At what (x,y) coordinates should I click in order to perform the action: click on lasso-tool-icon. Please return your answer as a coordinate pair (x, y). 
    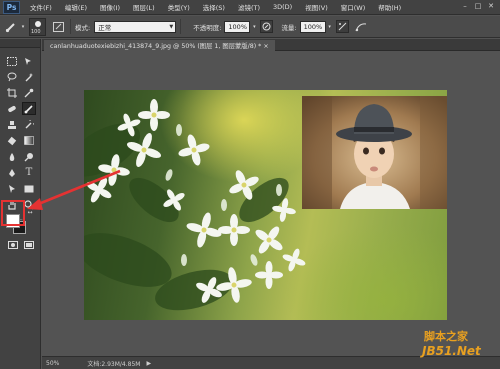
    Looking at the image, I should click on (12, 76).